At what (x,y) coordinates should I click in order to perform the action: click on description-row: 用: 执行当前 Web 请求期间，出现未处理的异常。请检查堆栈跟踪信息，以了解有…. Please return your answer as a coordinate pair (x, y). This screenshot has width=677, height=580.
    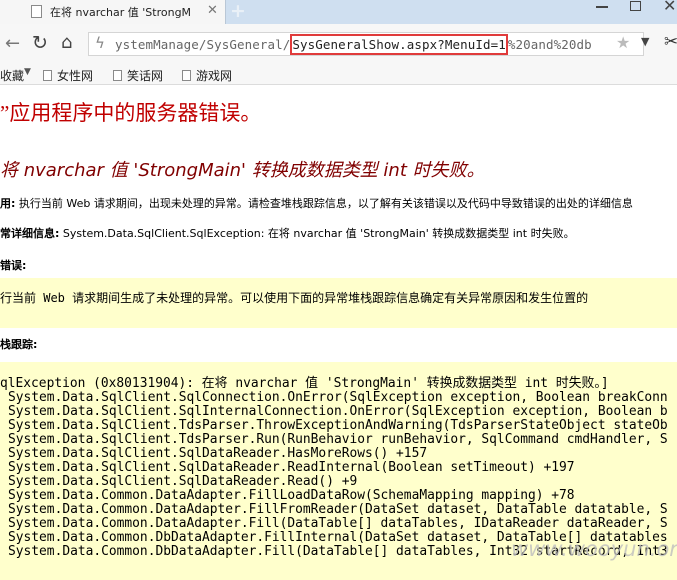
    Looking at the image, I should click on (316, 203).